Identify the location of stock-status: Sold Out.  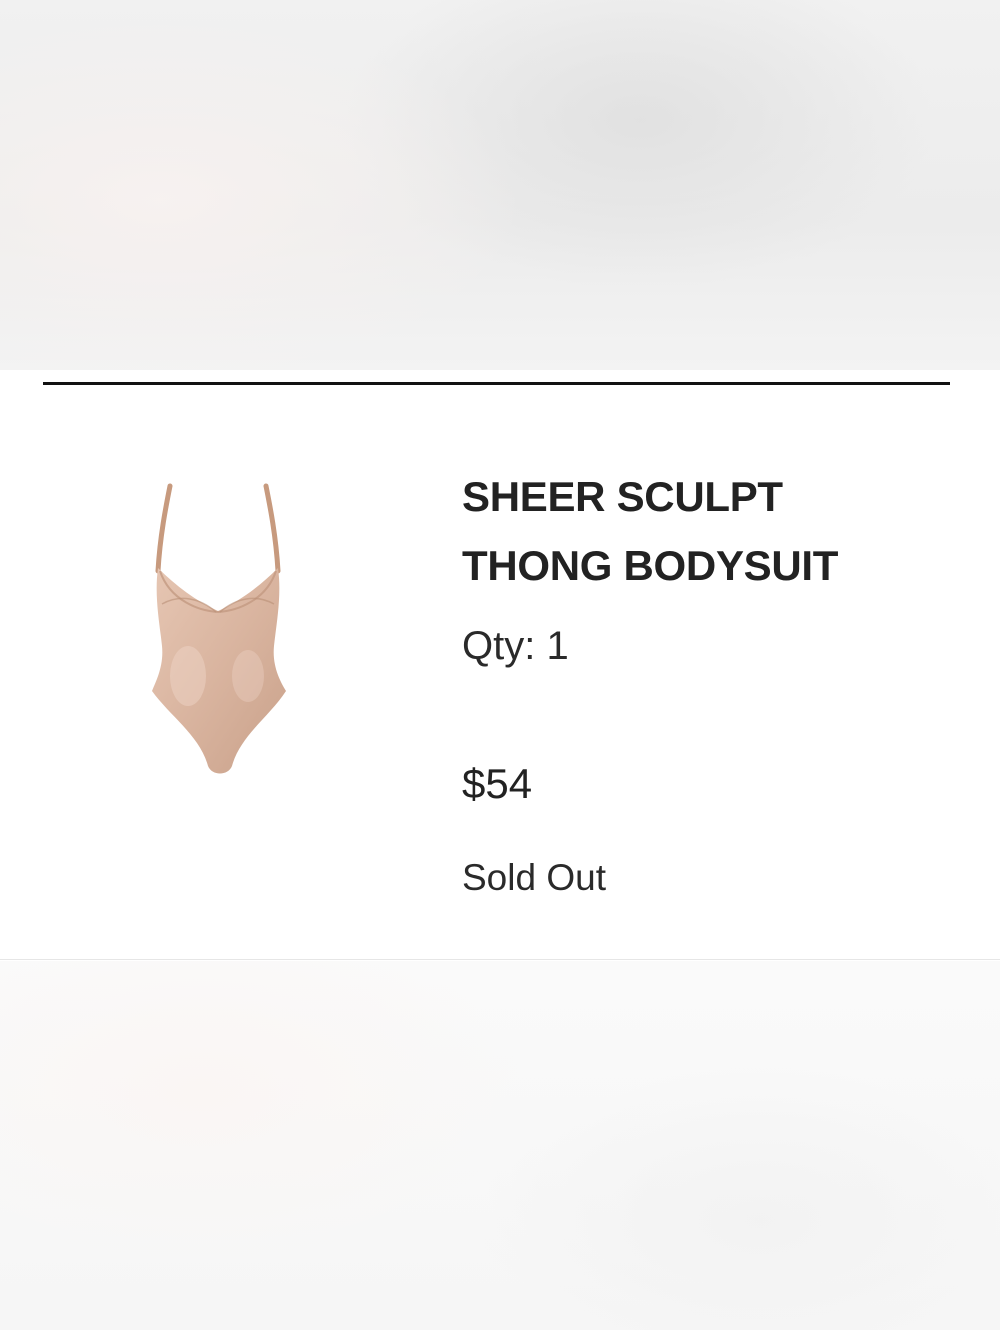
(534, 877).